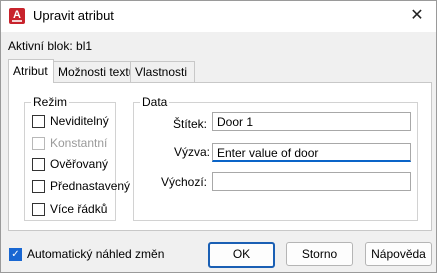  What do you see at coordinates (184, 182) in the screenshot?
I see `default-label: Výchozí:` at bounding box center [184, 182].